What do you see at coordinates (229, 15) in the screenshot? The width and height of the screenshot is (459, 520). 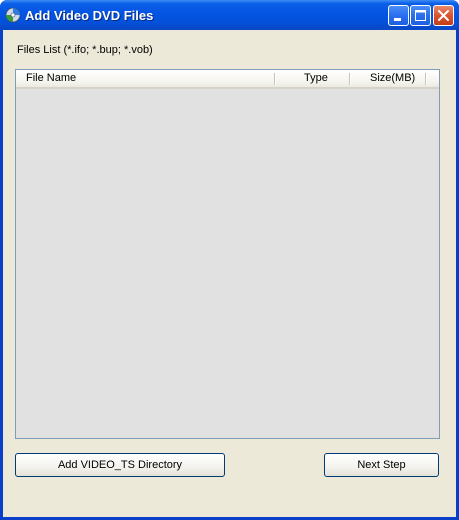 I see `title-bar: Add Video DVD Files` at bounding box center [229, 15].